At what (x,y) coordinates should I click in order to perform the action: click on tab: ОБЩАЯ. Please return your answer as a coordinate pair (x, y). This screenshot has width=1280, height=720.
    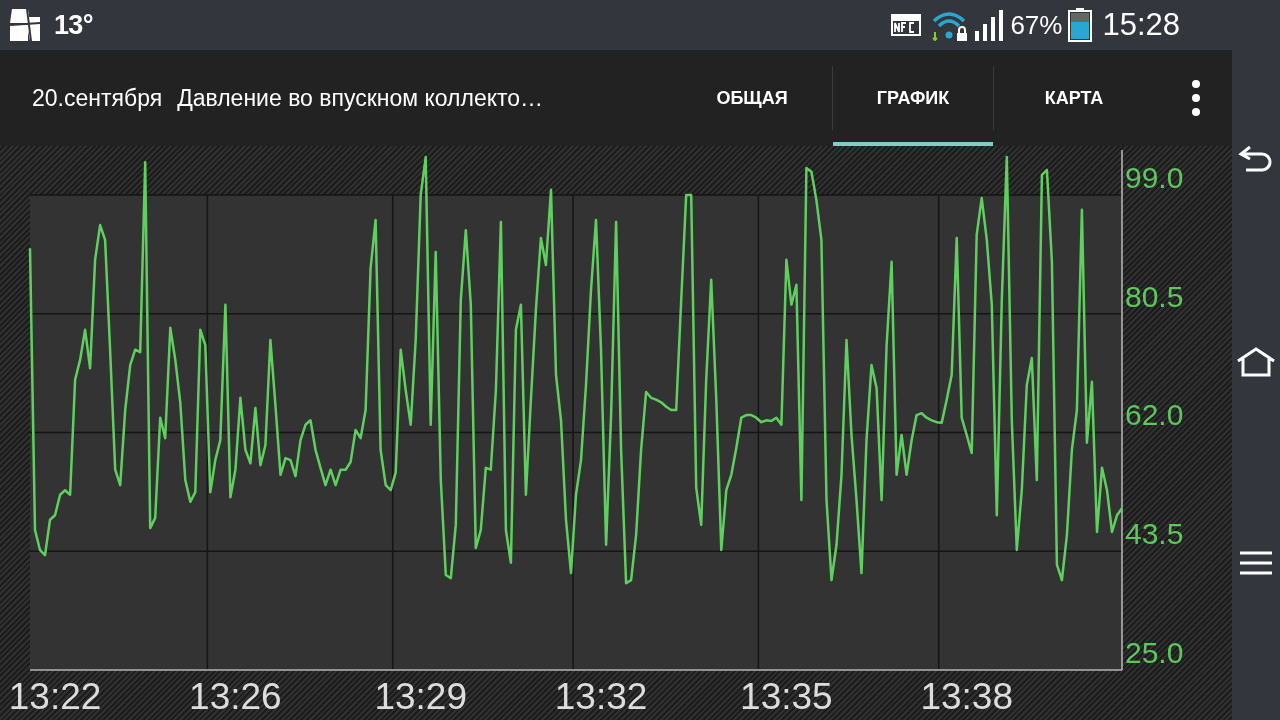
    Looking at the image, I should click on (752, 98).